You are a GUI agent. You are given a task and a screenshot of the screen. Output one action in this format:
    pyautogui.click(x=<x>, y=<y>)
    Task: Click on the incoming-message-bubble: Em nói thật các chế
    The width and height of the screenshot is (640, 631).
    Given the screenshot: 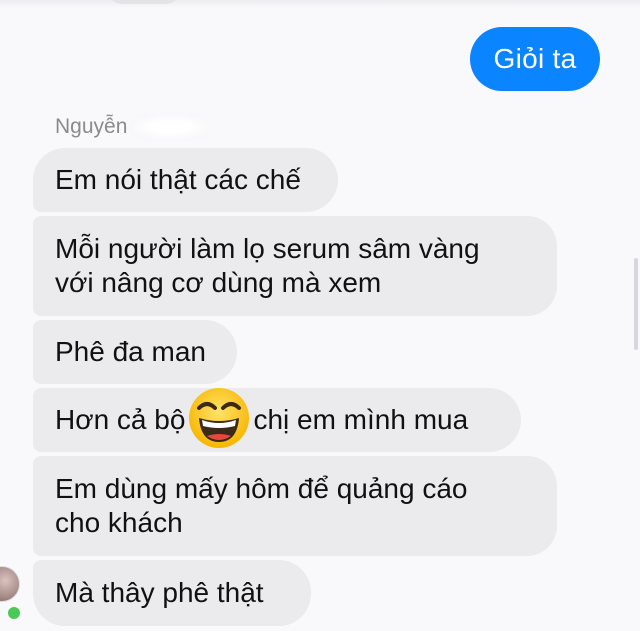 What is the action you would take?
    pyautogui.click(x=185, y=180)
    